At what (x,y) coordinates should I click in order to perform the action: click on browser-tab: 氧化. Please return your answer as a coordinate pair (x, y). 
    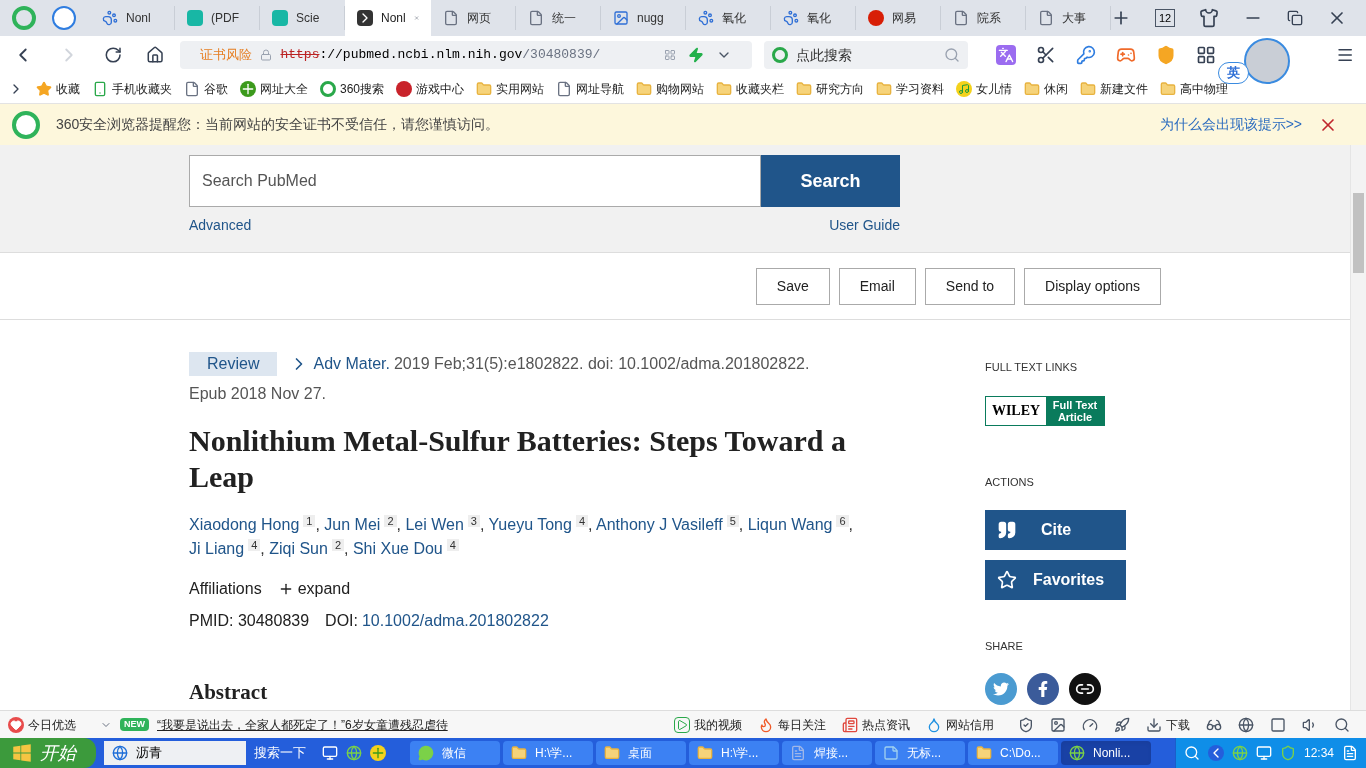
    Looking at the image, I should click on (813, 18).